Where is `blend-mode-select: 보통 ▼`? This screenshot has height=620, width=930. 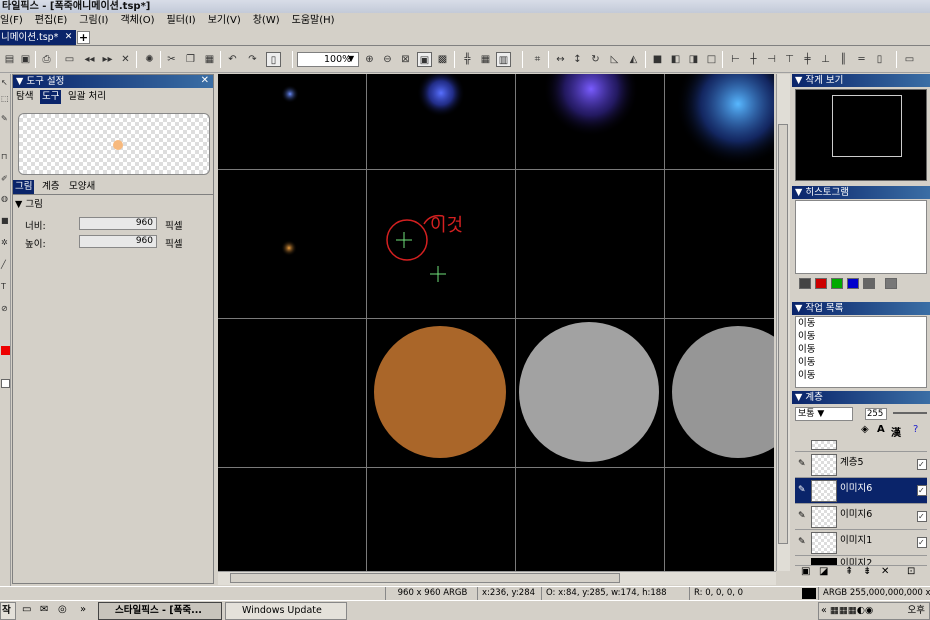 blend-mode-select: 보통 ▼ is located at coordinates (824, 414).